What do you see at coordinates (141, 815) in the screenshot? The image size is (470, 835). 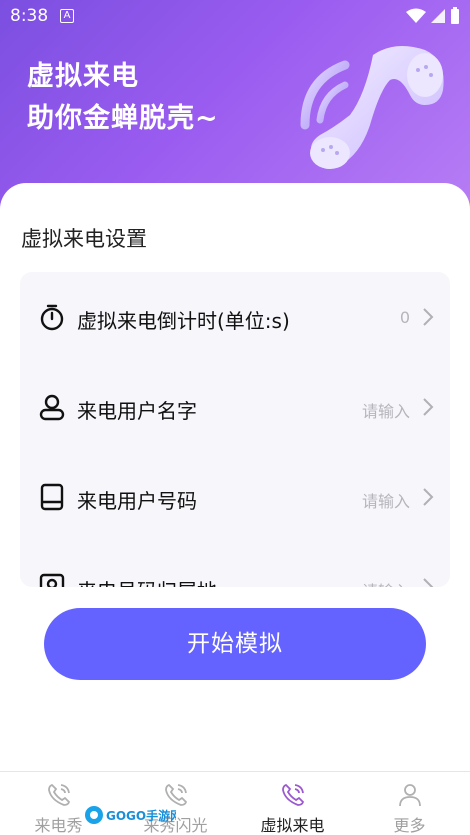 I see `svg-text: GOGO手游网` at bounding box center [141, 815].